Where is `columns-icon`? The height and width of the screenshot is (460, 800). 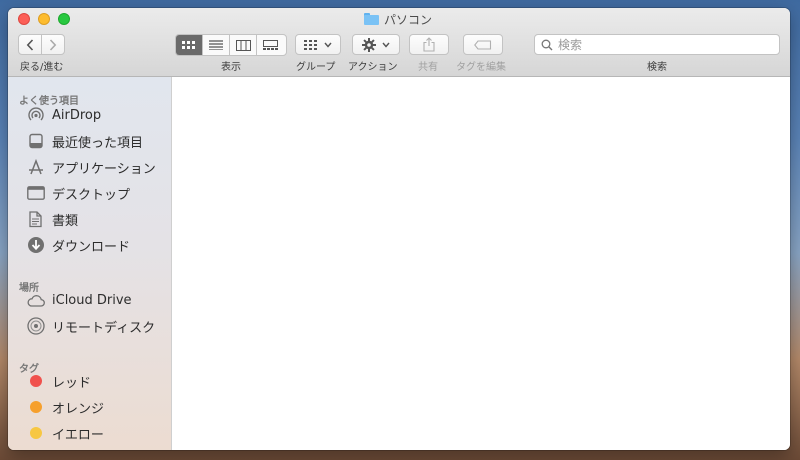 columns-icon is located at coordinates (243, 45).